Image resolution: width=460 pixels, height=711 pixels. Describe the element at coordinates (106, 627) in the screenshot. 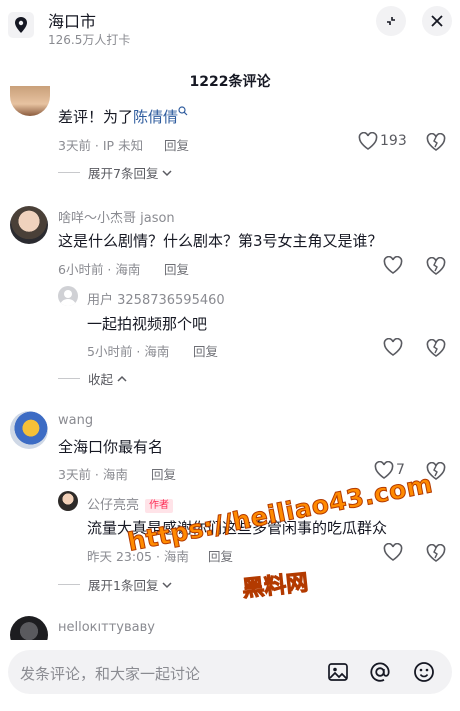

I see `commenter-name: нellокıттyвaвy` at that location.